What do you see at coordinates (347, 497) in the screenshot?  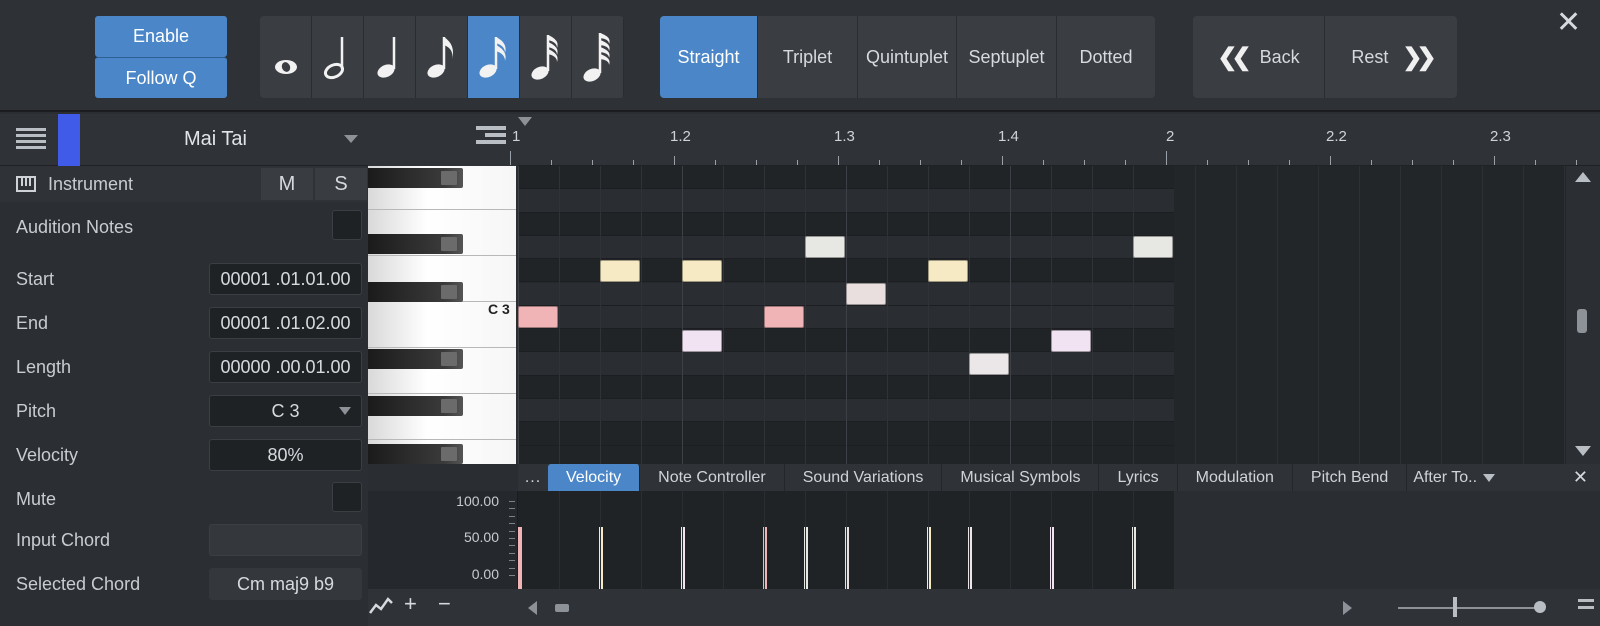 I see `mute-checkbox` at bounding box center [347, 497].